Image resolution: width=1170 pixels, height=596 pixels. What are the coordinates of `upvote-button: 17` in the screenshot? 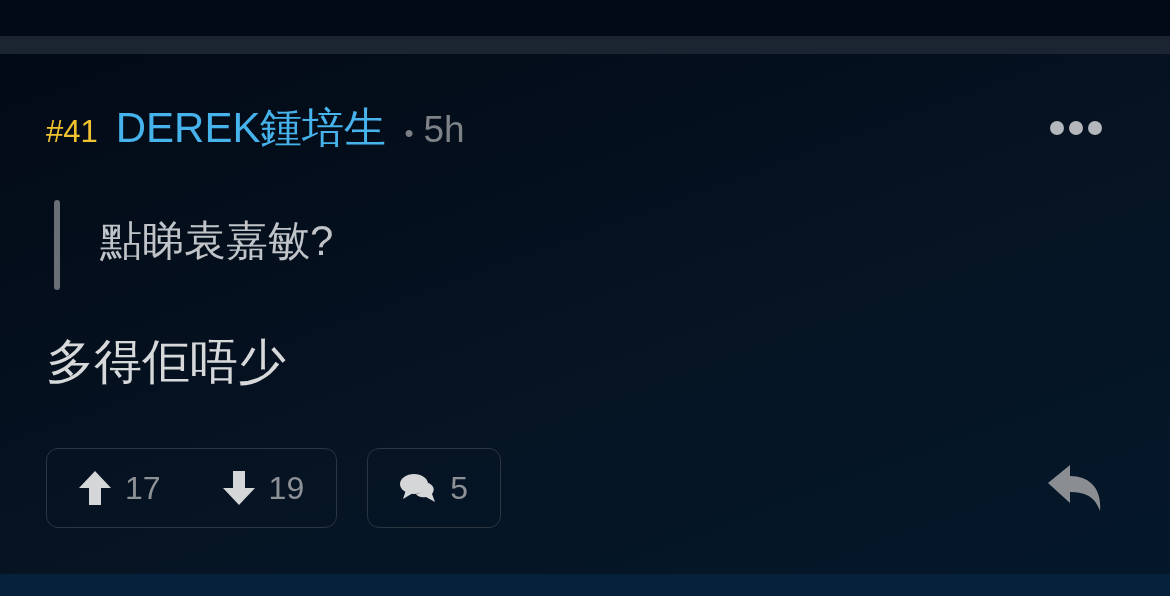 It's located at (120, 488).